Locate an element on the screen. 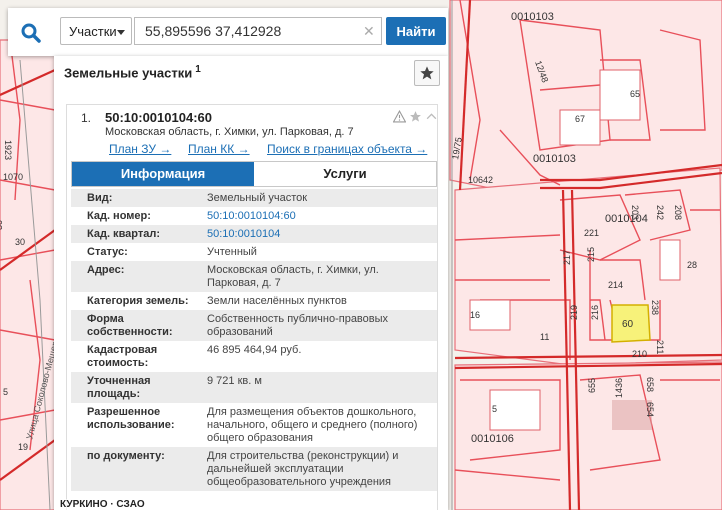 This screenshot has width=722, height=510. map-label: 28 is located at coordinates (692, 265).